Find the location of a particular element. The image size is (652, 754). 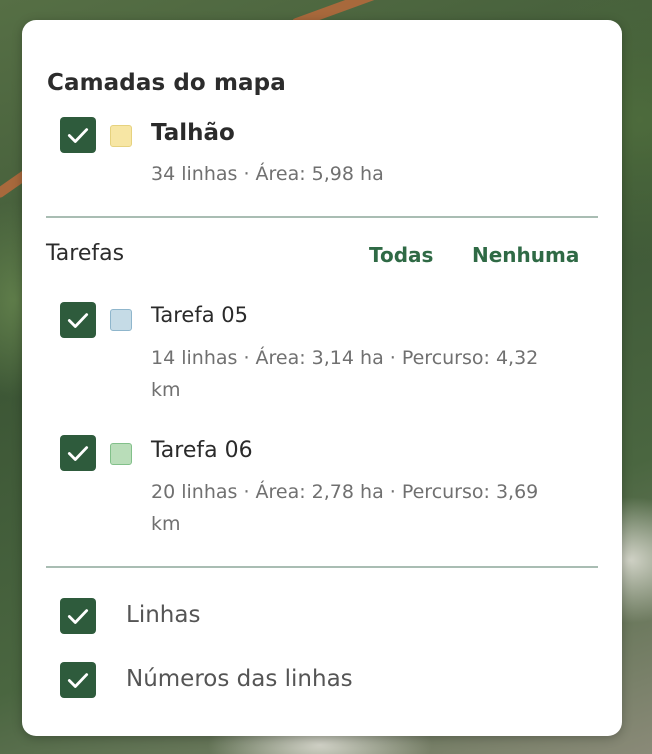

task-name: Tarefa 05 is located at coordinates (199, 315).